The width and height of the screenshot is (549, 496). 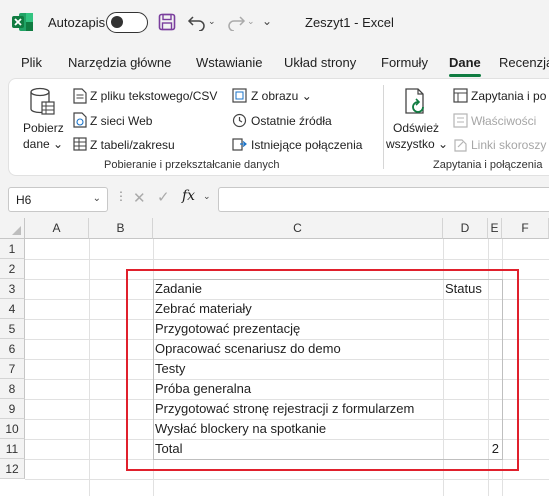 What do you see at coordinates (488, 165) in the screenshot?
I see `group-label-queries: Zapytania i połączenia` at bounding box center [488, 165].